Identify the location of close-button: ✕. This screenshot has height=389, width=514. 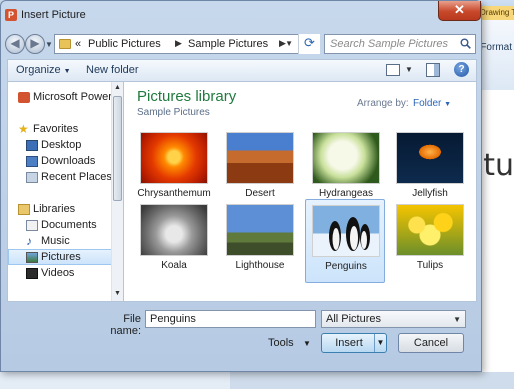
(459, 11).